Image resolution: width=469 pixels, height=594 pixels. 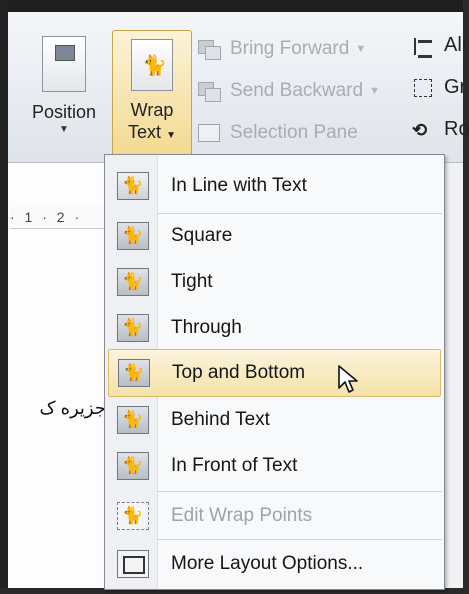 What do you see at coordinates (455, 45) in the screenshot?
I see `align-label: Ali` at bounding box center [455, 45].